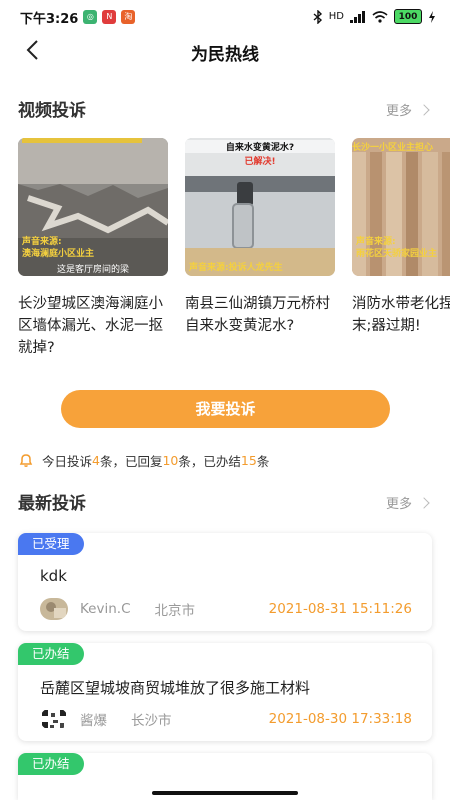 This screenshot has height=800, width=450. What do you see at coordinates (397, 254) in the screenshot?
I see `overlay-source-name: 雨花区天骄家园业主` at bounding box center [397, 254].